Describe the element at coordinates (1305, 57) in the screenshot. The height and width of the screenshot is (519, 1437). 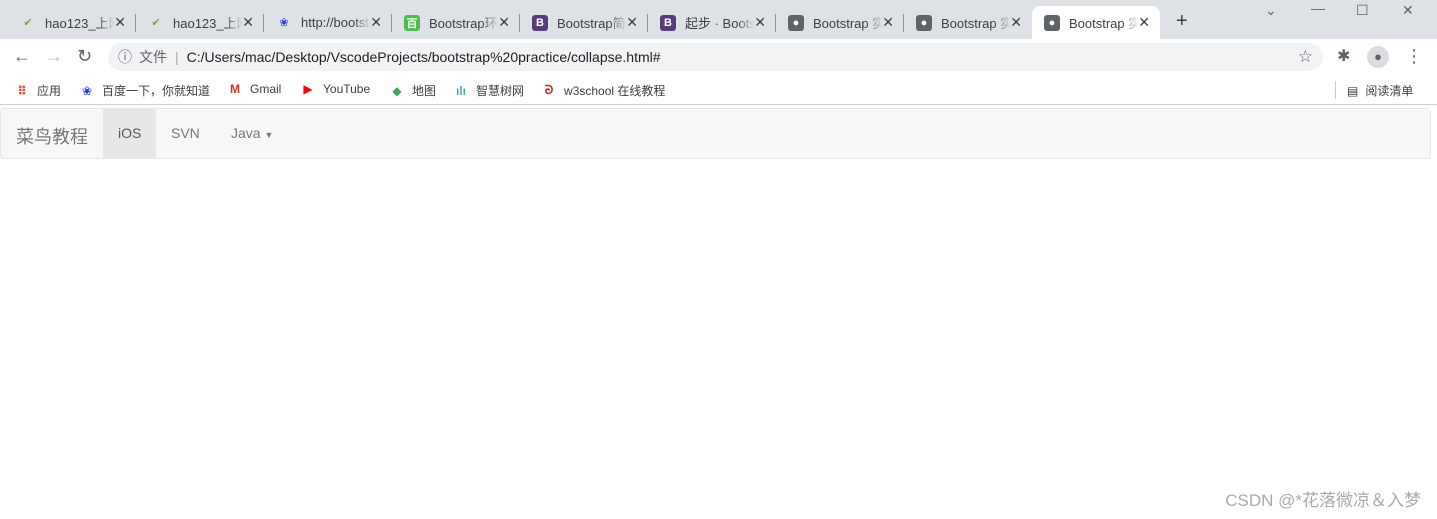
I see `bookmark-star-icon: ☆` at that location.